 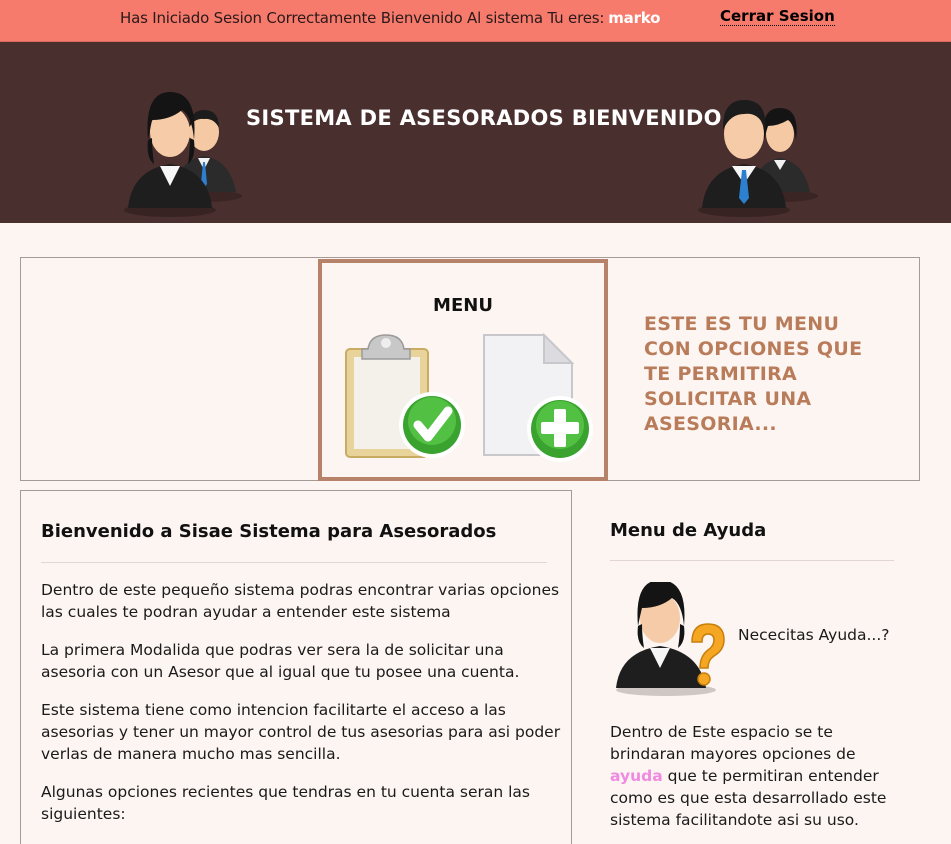 I want to click on help-heading: Menu de Ayuda, so click(x=688, y=530).